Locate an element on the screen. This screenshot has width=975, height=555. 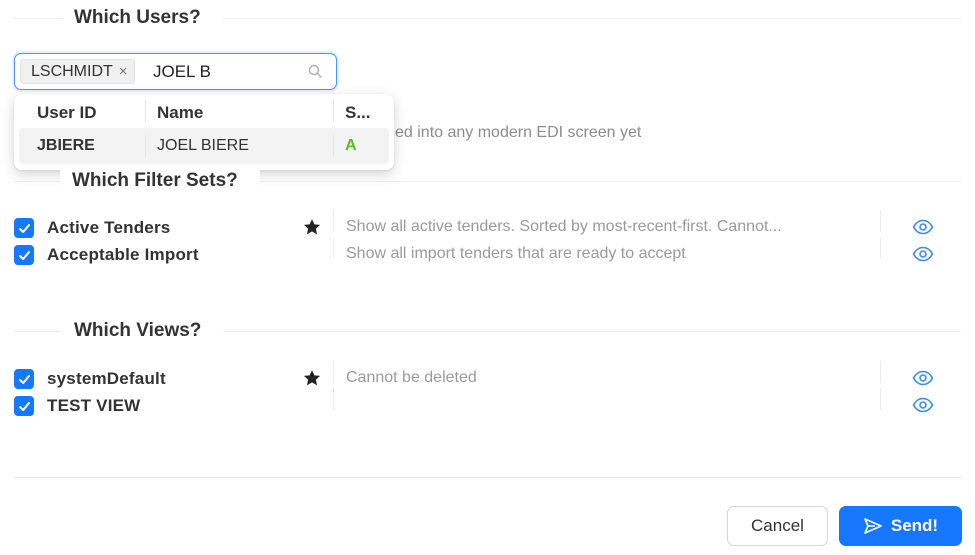
user-dropdown: User ID Name S... JBIERE JOEL BIERE A is located at coordinates (204, 132).